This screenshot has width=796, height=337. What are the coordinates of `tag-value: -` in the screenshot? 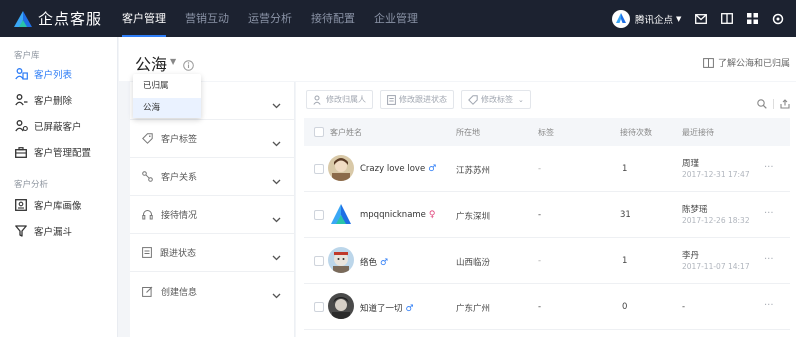 It's located at (540, 261).